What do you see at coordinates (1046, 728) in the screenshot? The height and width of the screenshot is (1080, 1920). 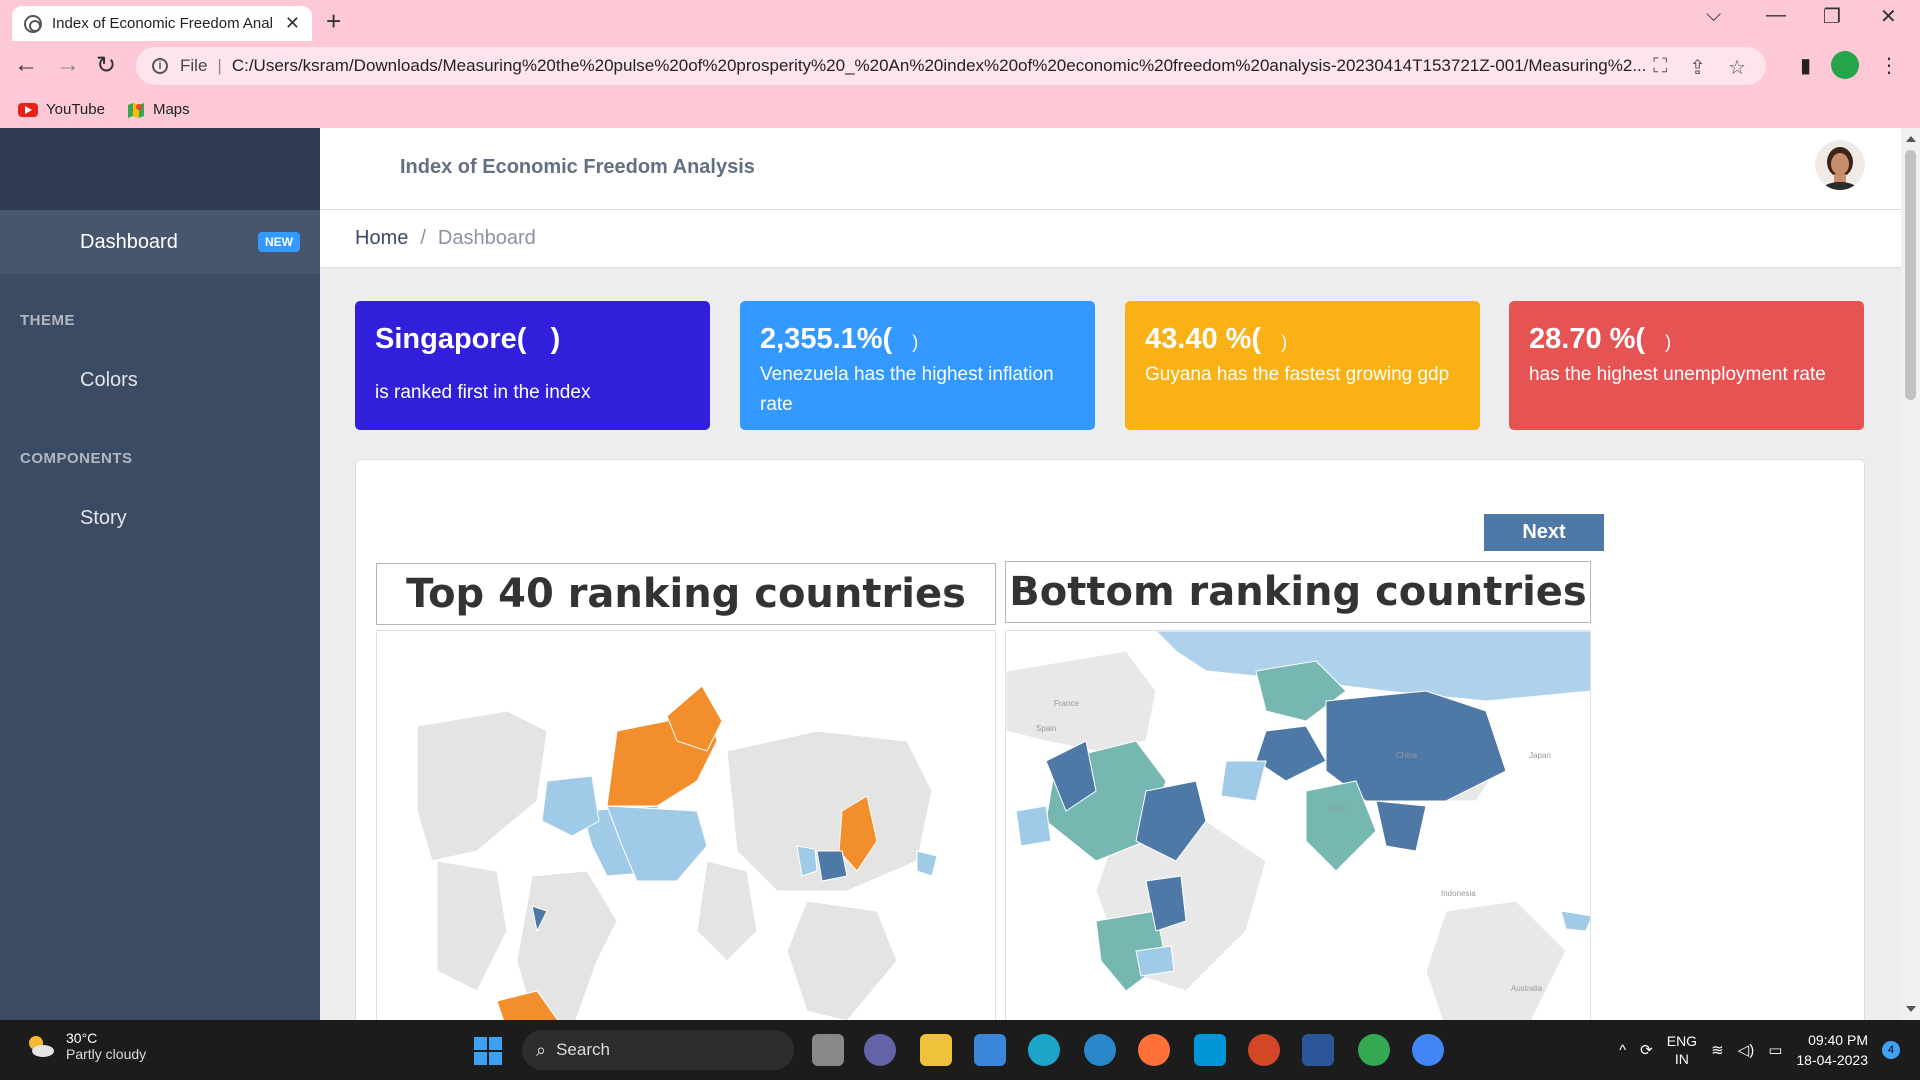 I see `map-label-spain: Spain` at bounding box center [1046, 728].